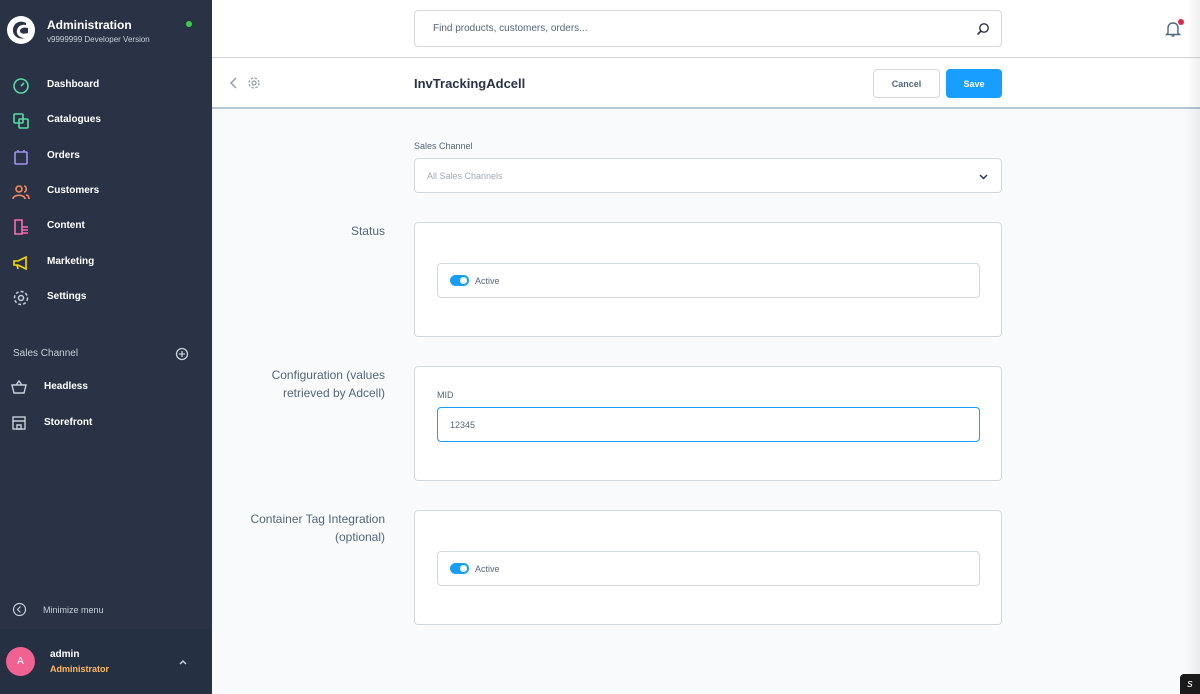 Image resolution: width=1200 pixels, height=694 pixels. I want to click on sidebar-item-label: Content, so click(66, 225).